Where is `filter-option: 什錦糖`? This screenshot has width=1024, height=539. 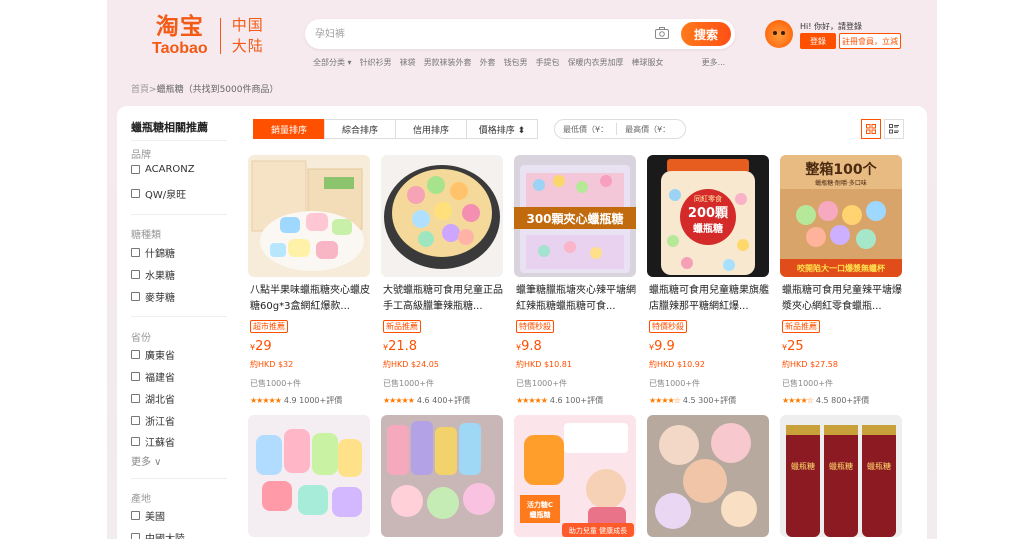
filter-option: 什錦糖 is located at coordinates (153, 252).